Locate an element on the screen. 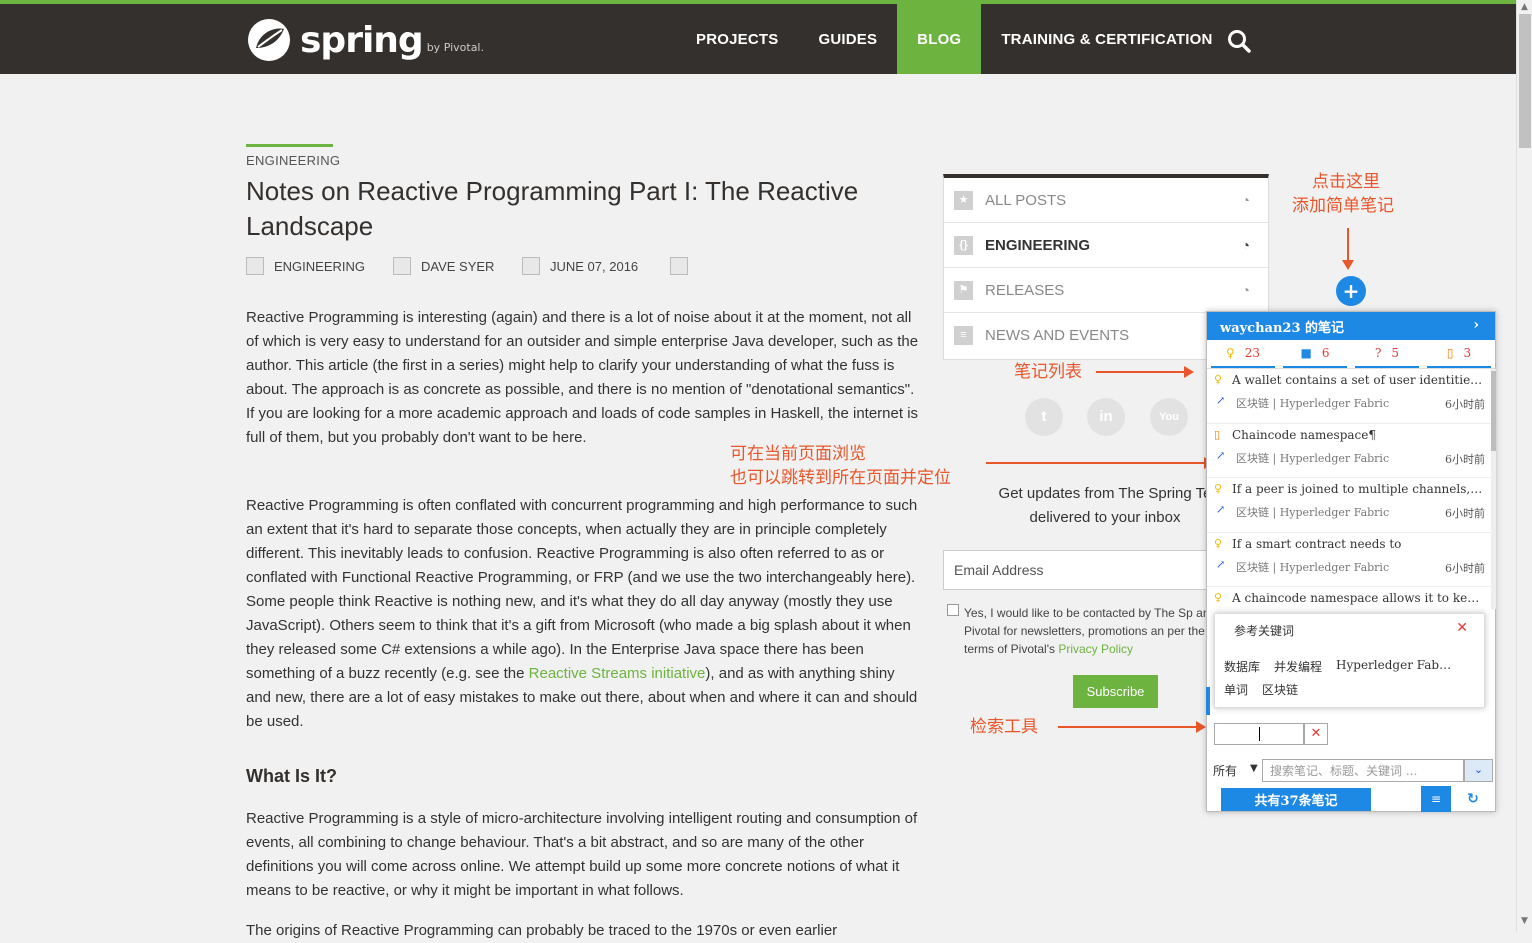 The width and height of the screenshot is (1532, 943). sidebar-item-engineering: {} ENGINEERING ◔ is located at coordinates (1106, 245).